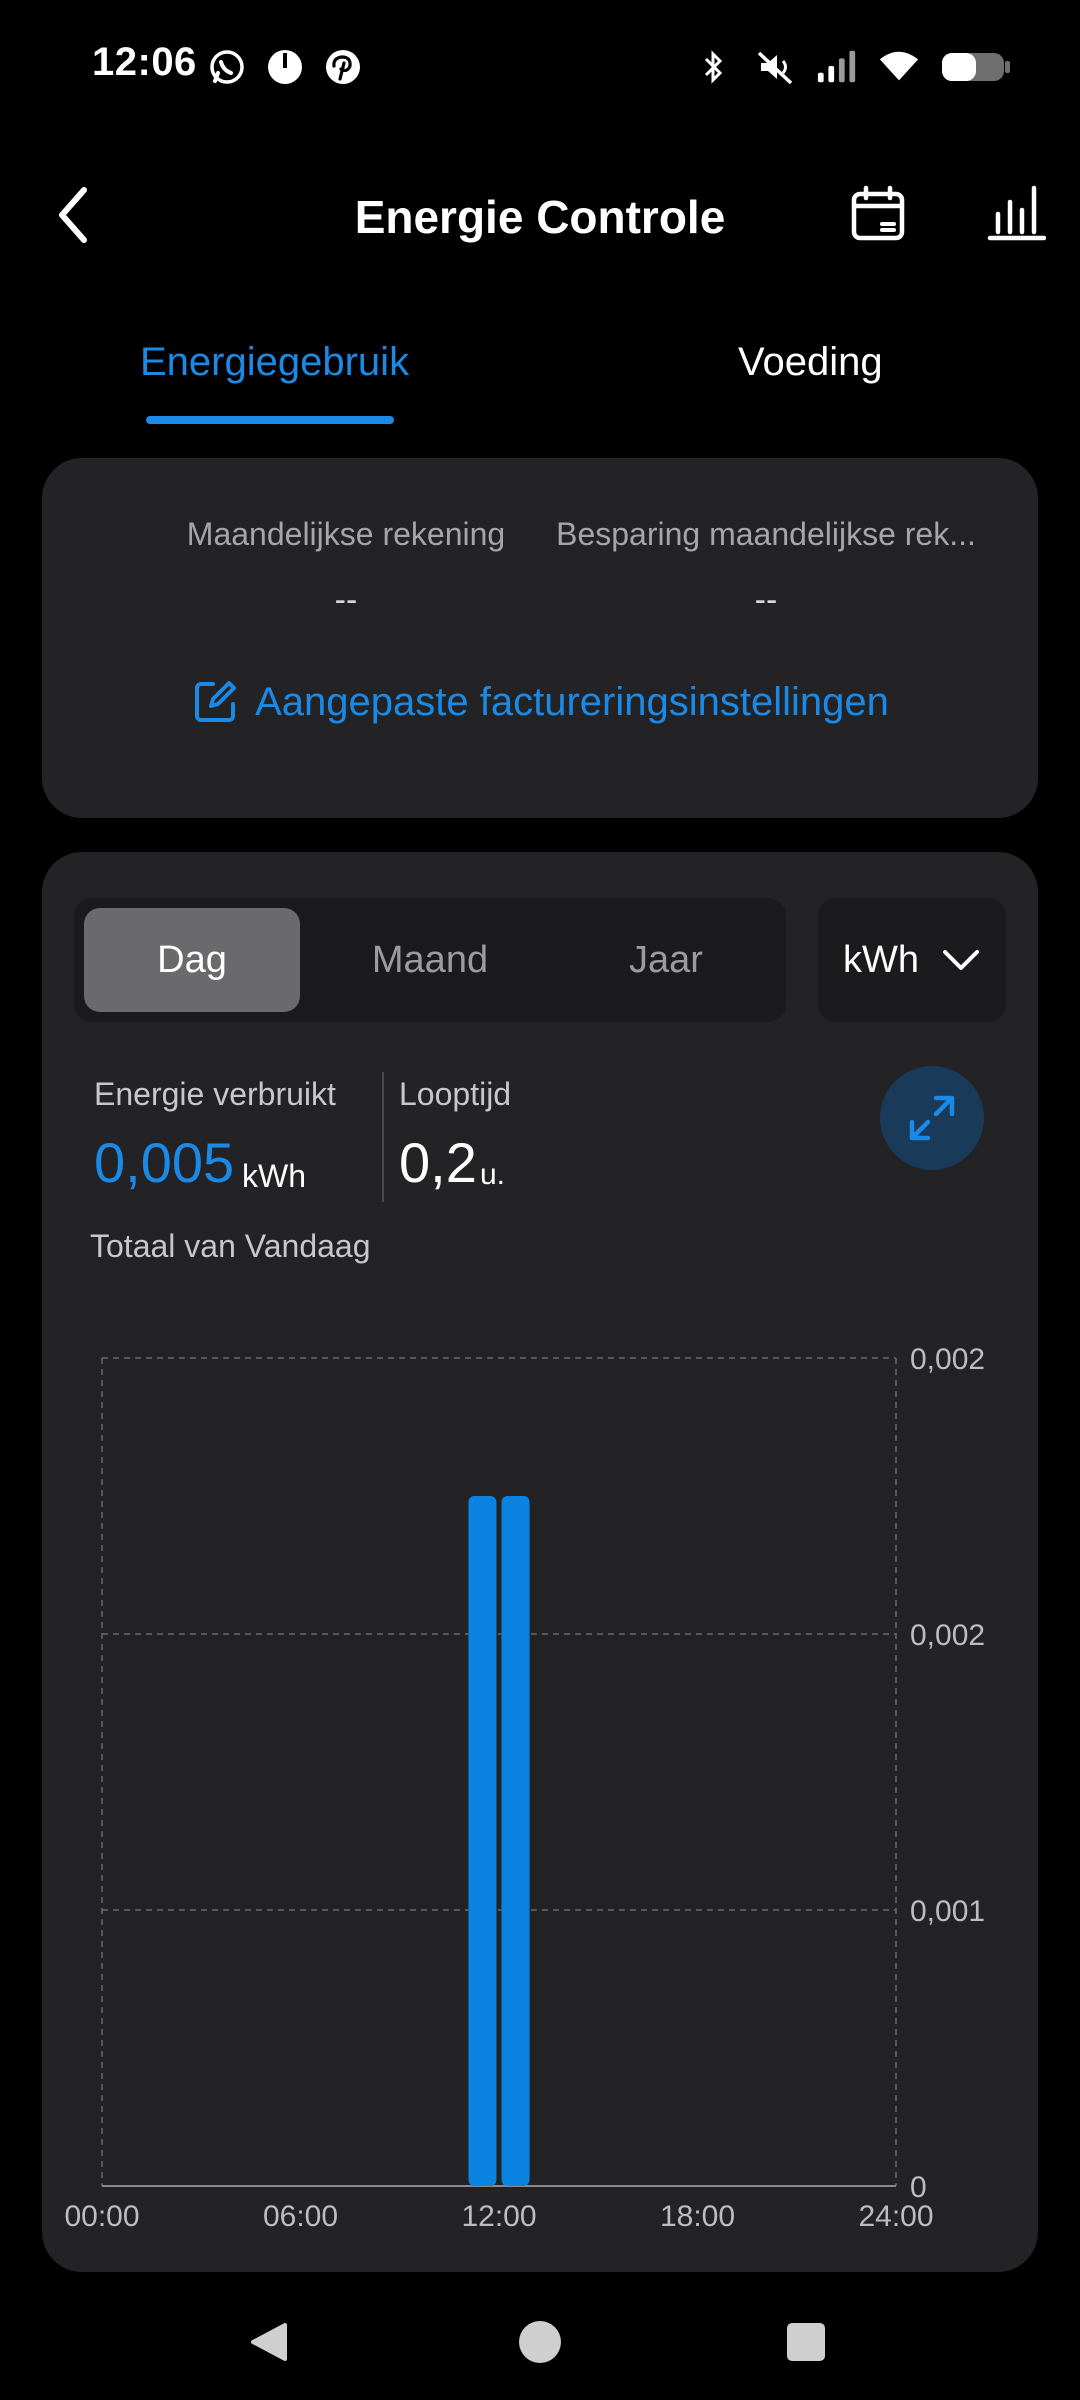  What do you see at coordinates (697, 2216) in the screenshot?
I see `chart-x-tick-label: 18:00` at bounding box center [697, 2216].